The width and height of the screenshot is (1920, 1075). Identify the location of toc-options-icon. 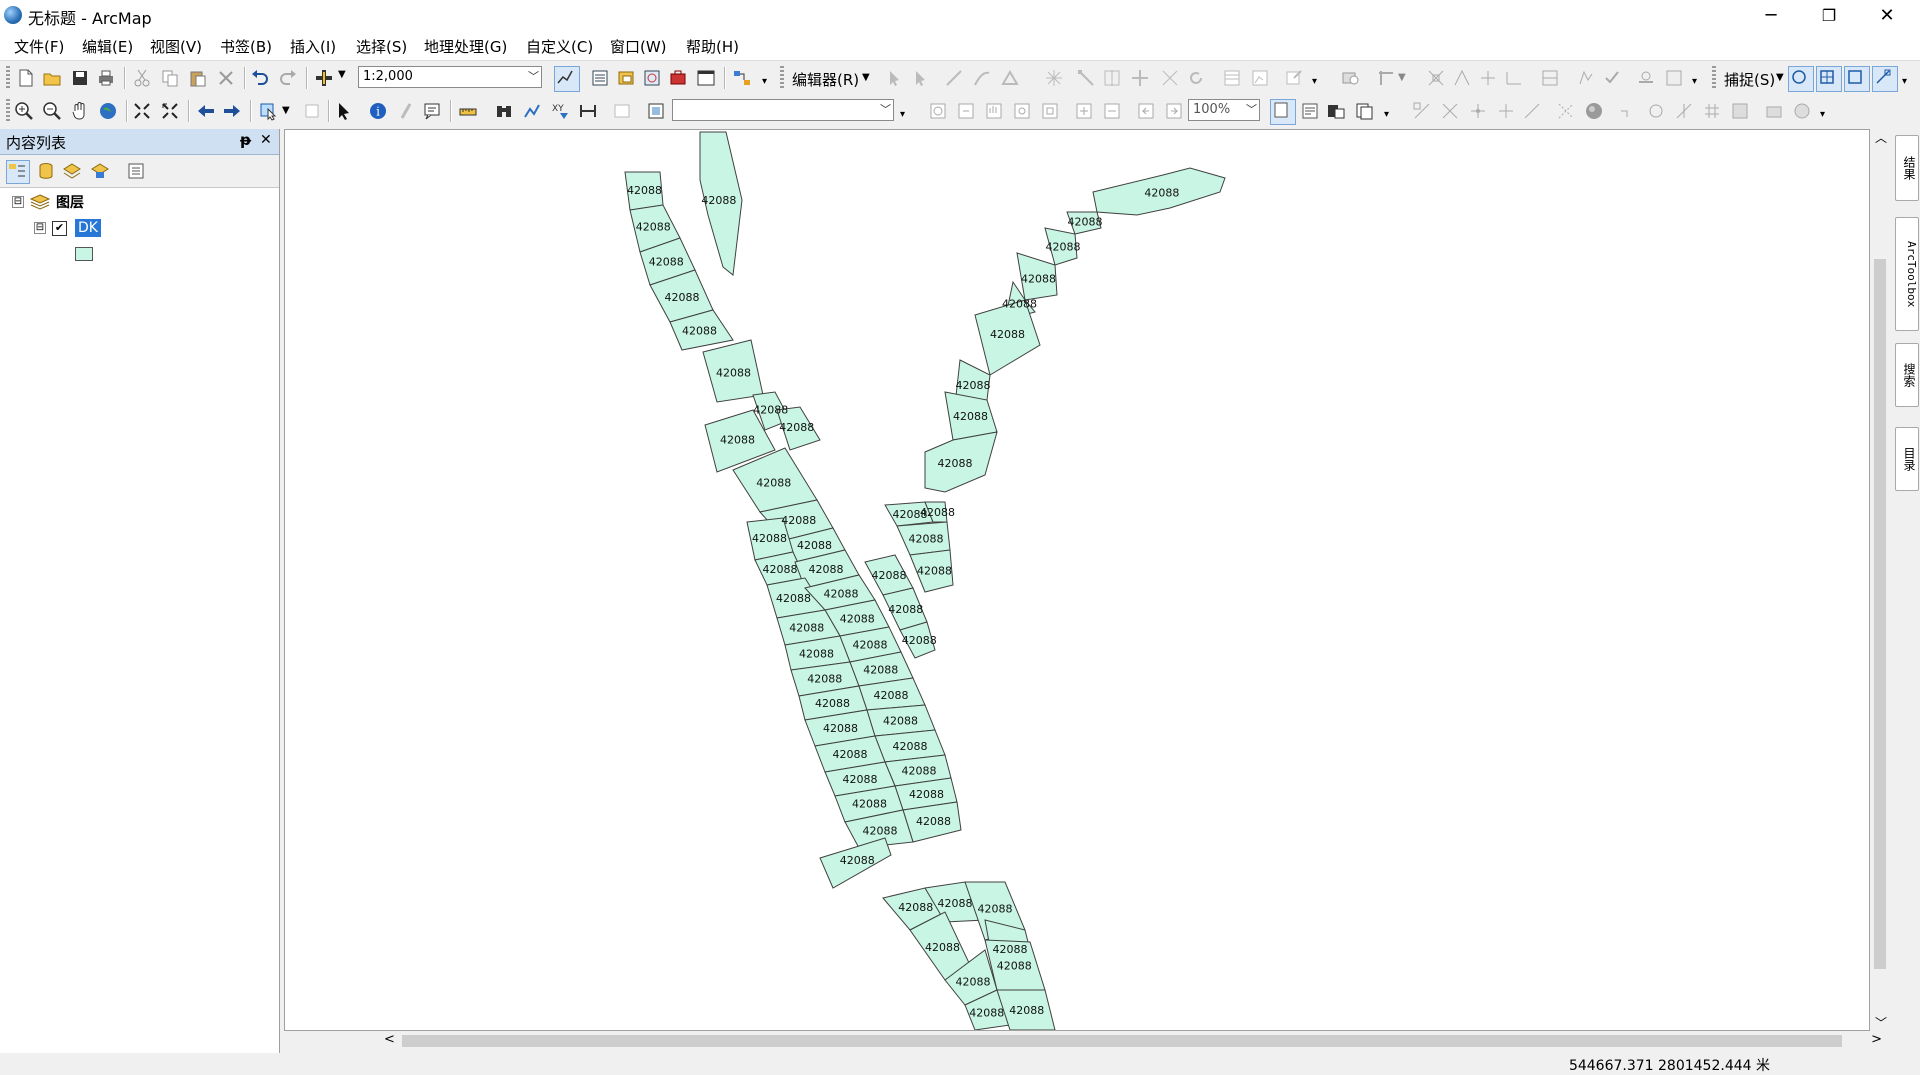
(136, 171).